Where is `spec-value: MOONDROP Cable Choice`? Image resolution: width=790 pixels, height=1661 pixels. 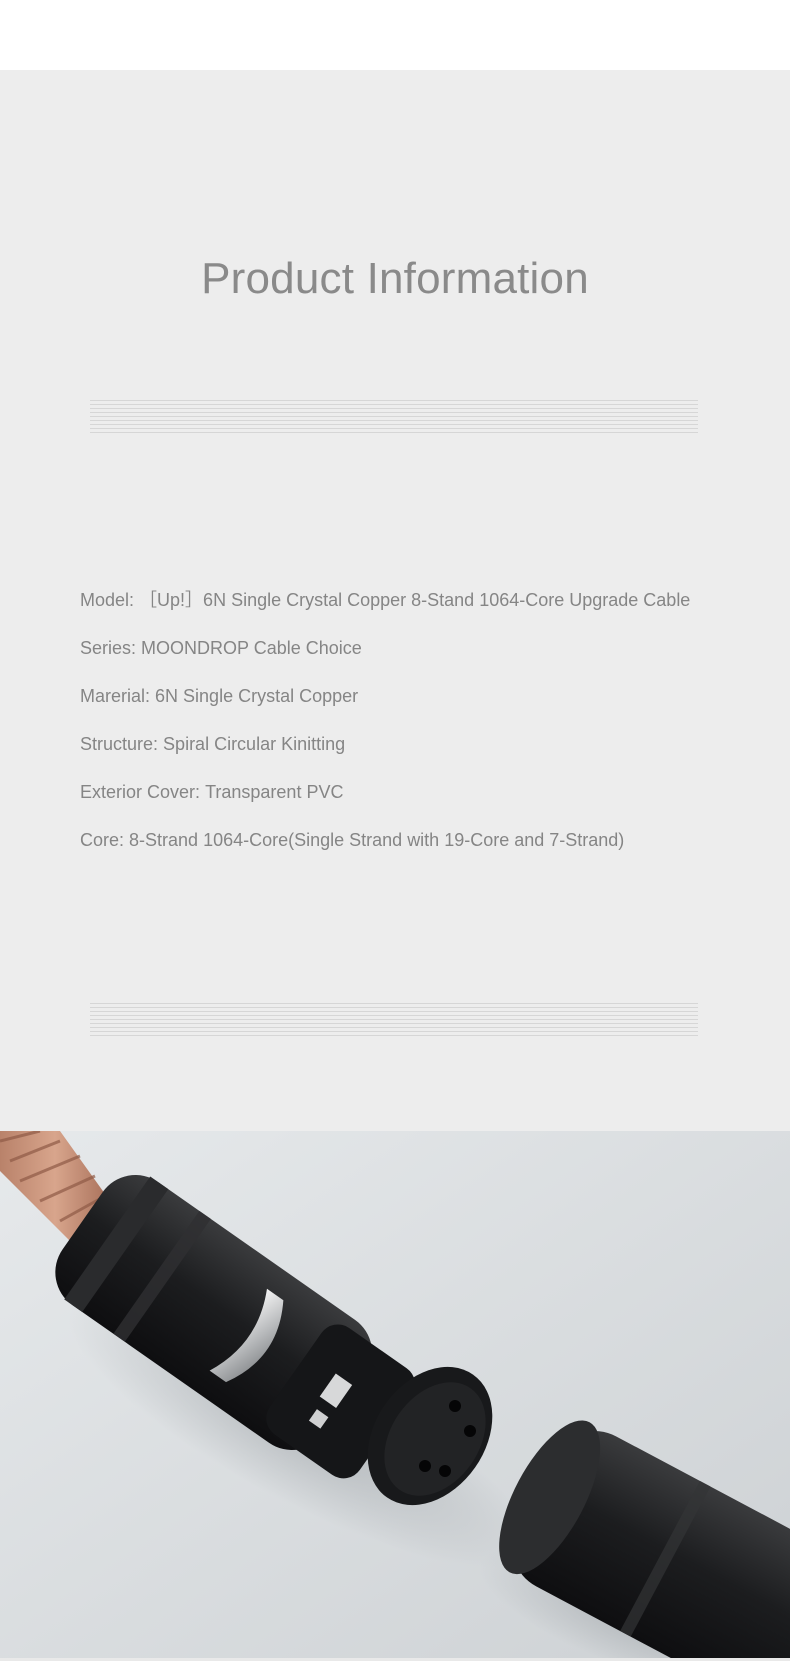
spec-value: MOONDROP Cable Choice is located at coordinates (251, 648).